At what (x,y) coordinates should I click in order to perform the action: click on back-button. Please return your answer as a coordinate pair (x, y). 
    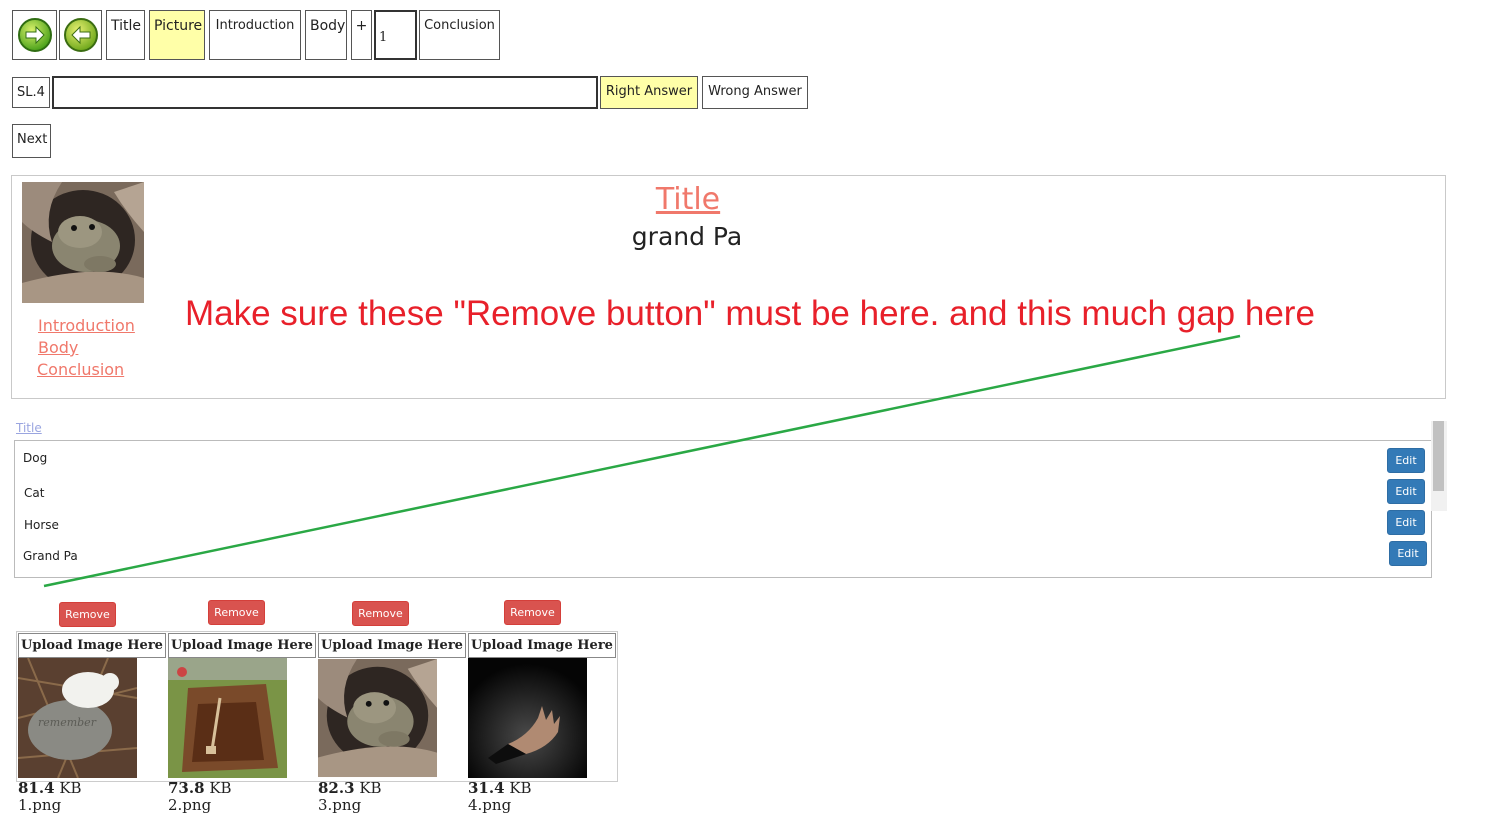
    Looking at the image, I should click on (80, 35).